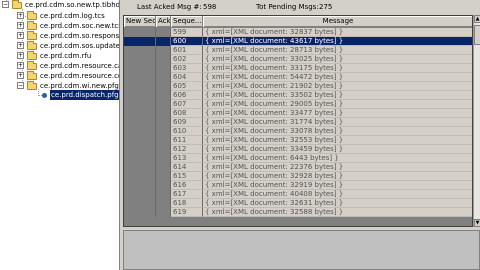 The width and height of the screenshot is (480, 270). I want to click on tree-item-label: ce.prd.dispatch.pfg.add, so click(84, 95).